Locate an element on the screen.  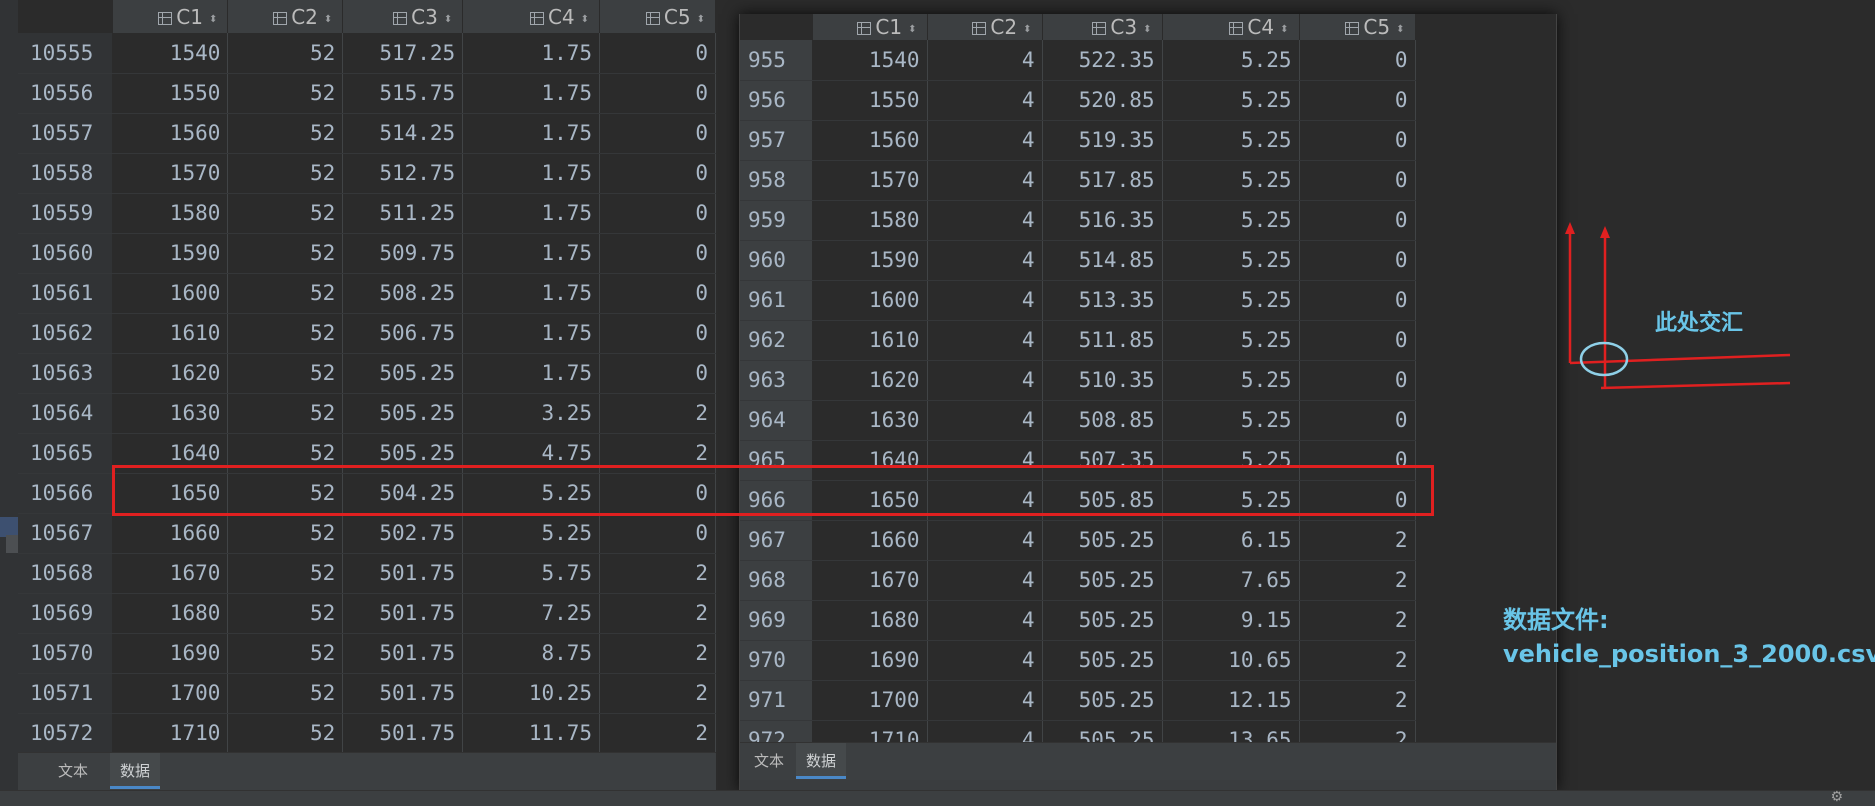
table-cell-c1: 1550 is located at coordinates (870, 100).